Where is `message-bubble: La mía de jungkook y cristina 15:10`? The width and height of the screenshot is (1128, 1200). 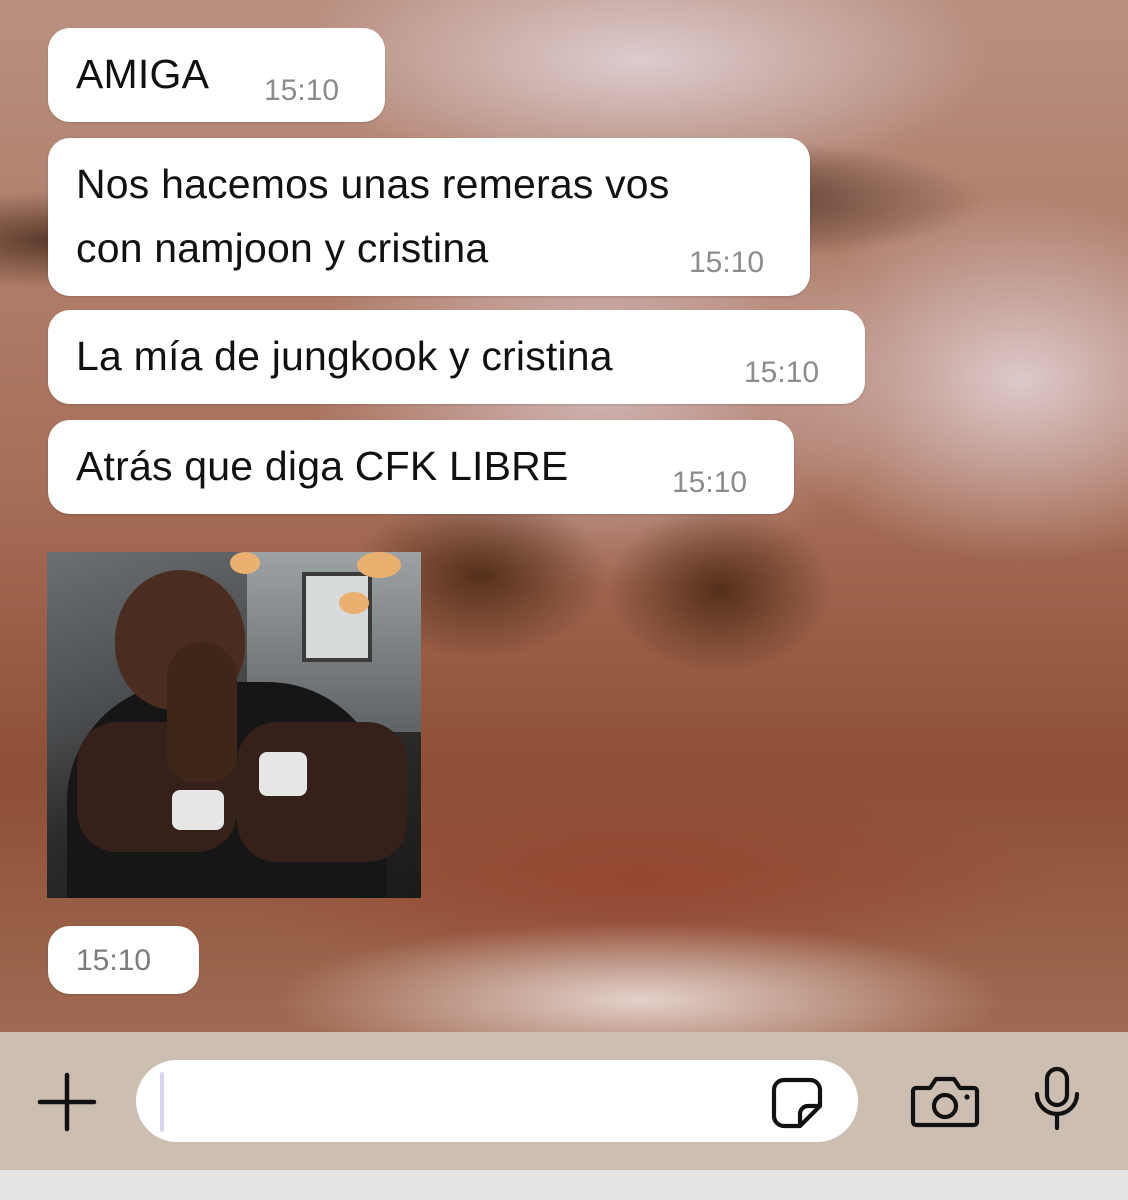 message-bubble: La mía de jungkook y cristina 15:10 is located at coordinates (456, 357).